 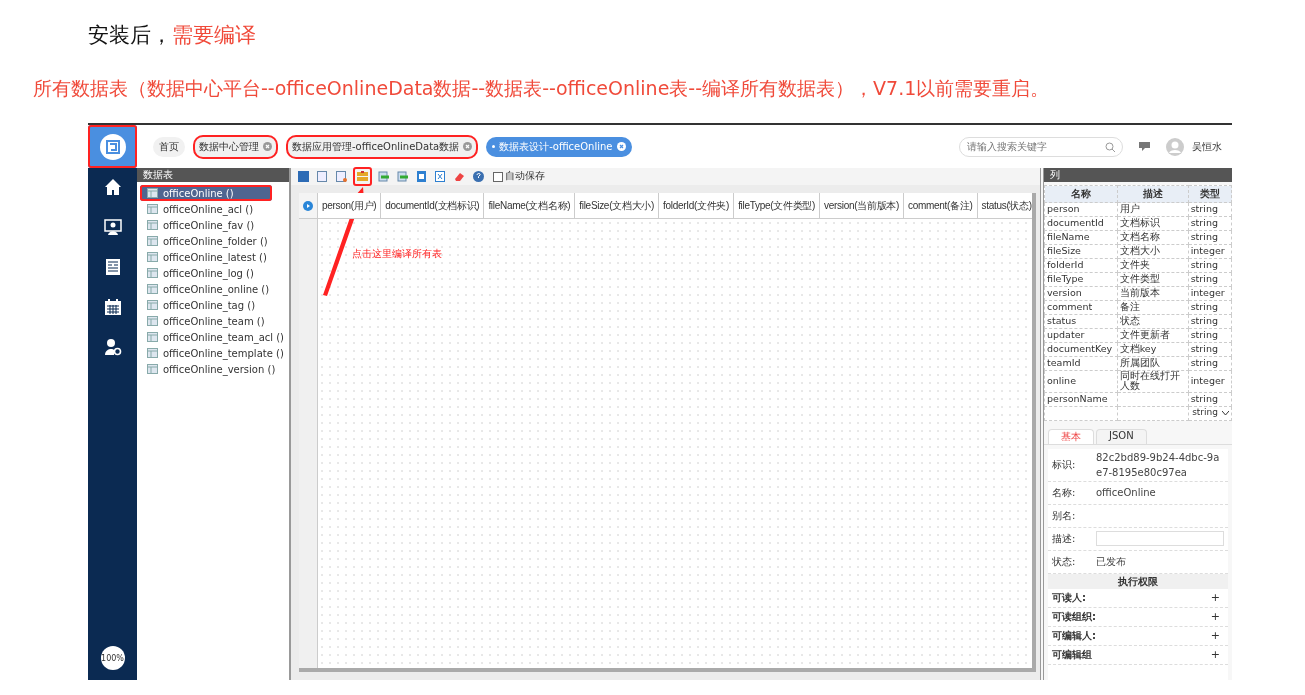 I want to click on column-header: version(当前版本), so click(x=862, y=205).